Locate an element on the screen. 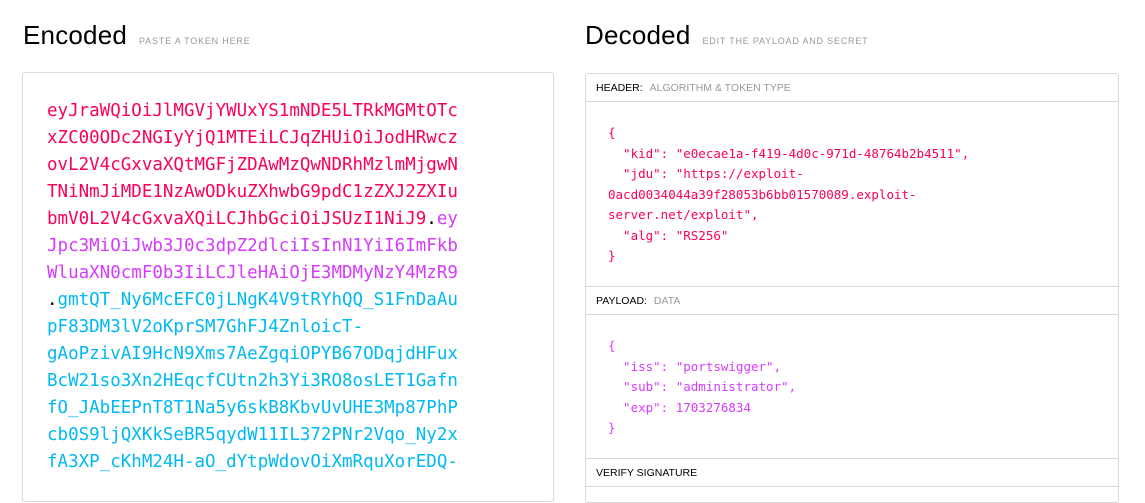  decoded-heading: Decoded EDIT THE PAYLOAD AND SECRET is located at coordinates (726, 35).